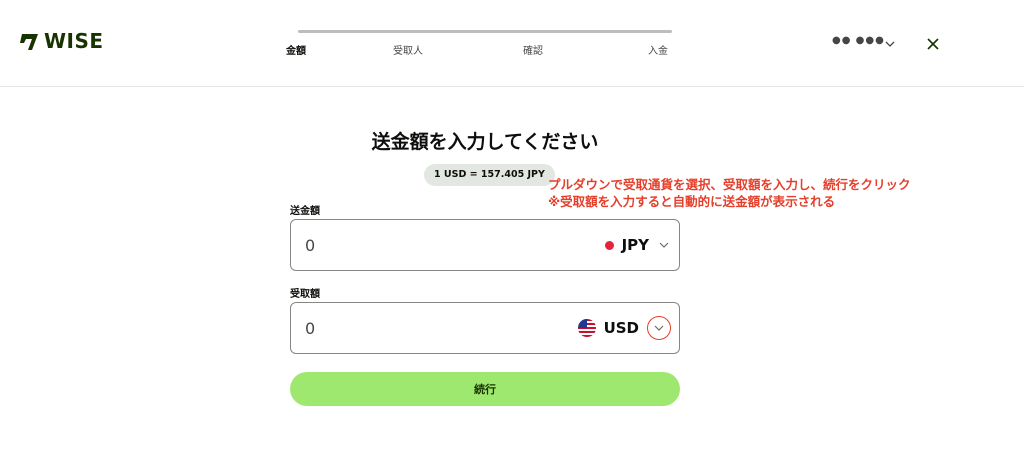  What do you see at coordinates (305, 211) in the screenshot?
I see `send-amount-label: 送金額` at bounding box center [305, 211].